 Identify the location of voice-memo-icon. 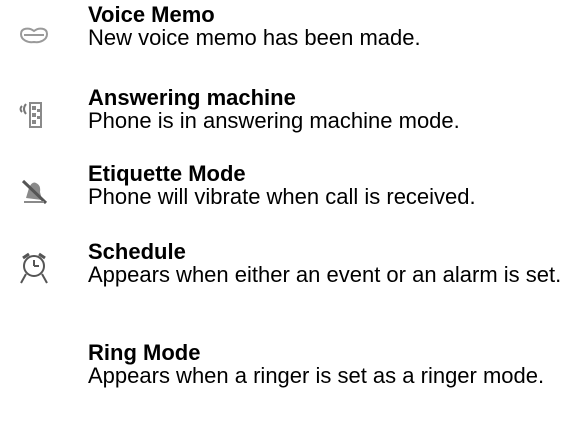
(34, 37).